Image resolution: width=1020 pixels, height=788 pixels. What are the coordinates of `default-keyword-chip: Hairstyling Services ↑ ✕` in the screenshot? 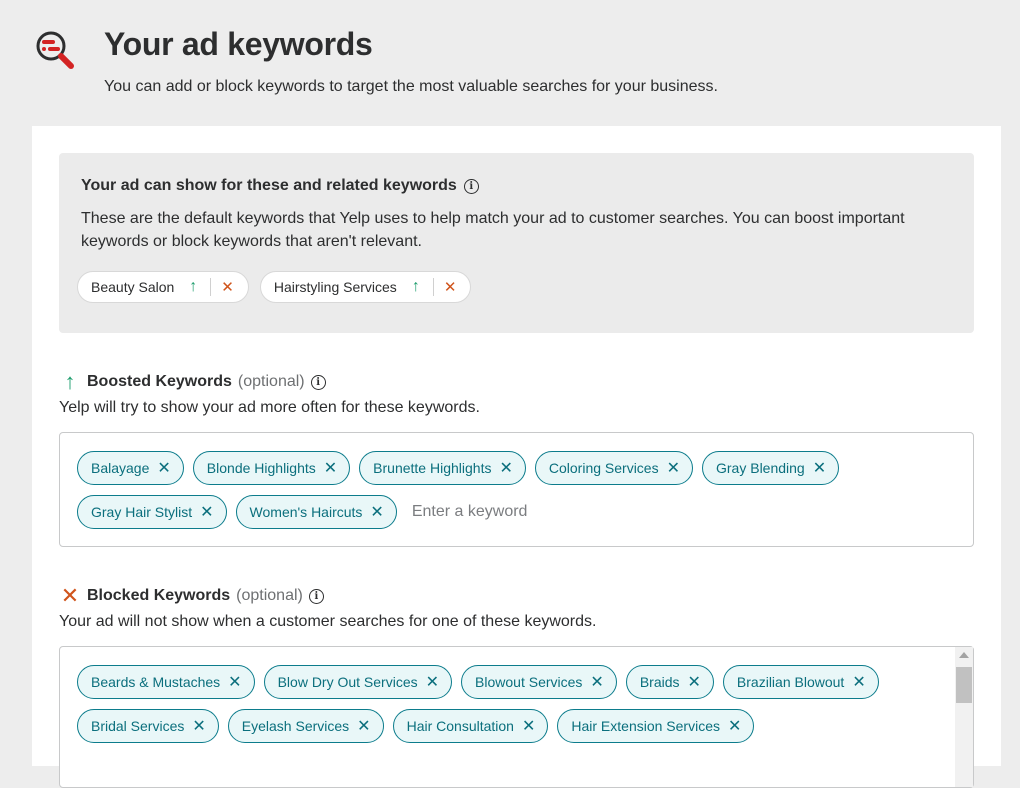 It's located at (365, 287).